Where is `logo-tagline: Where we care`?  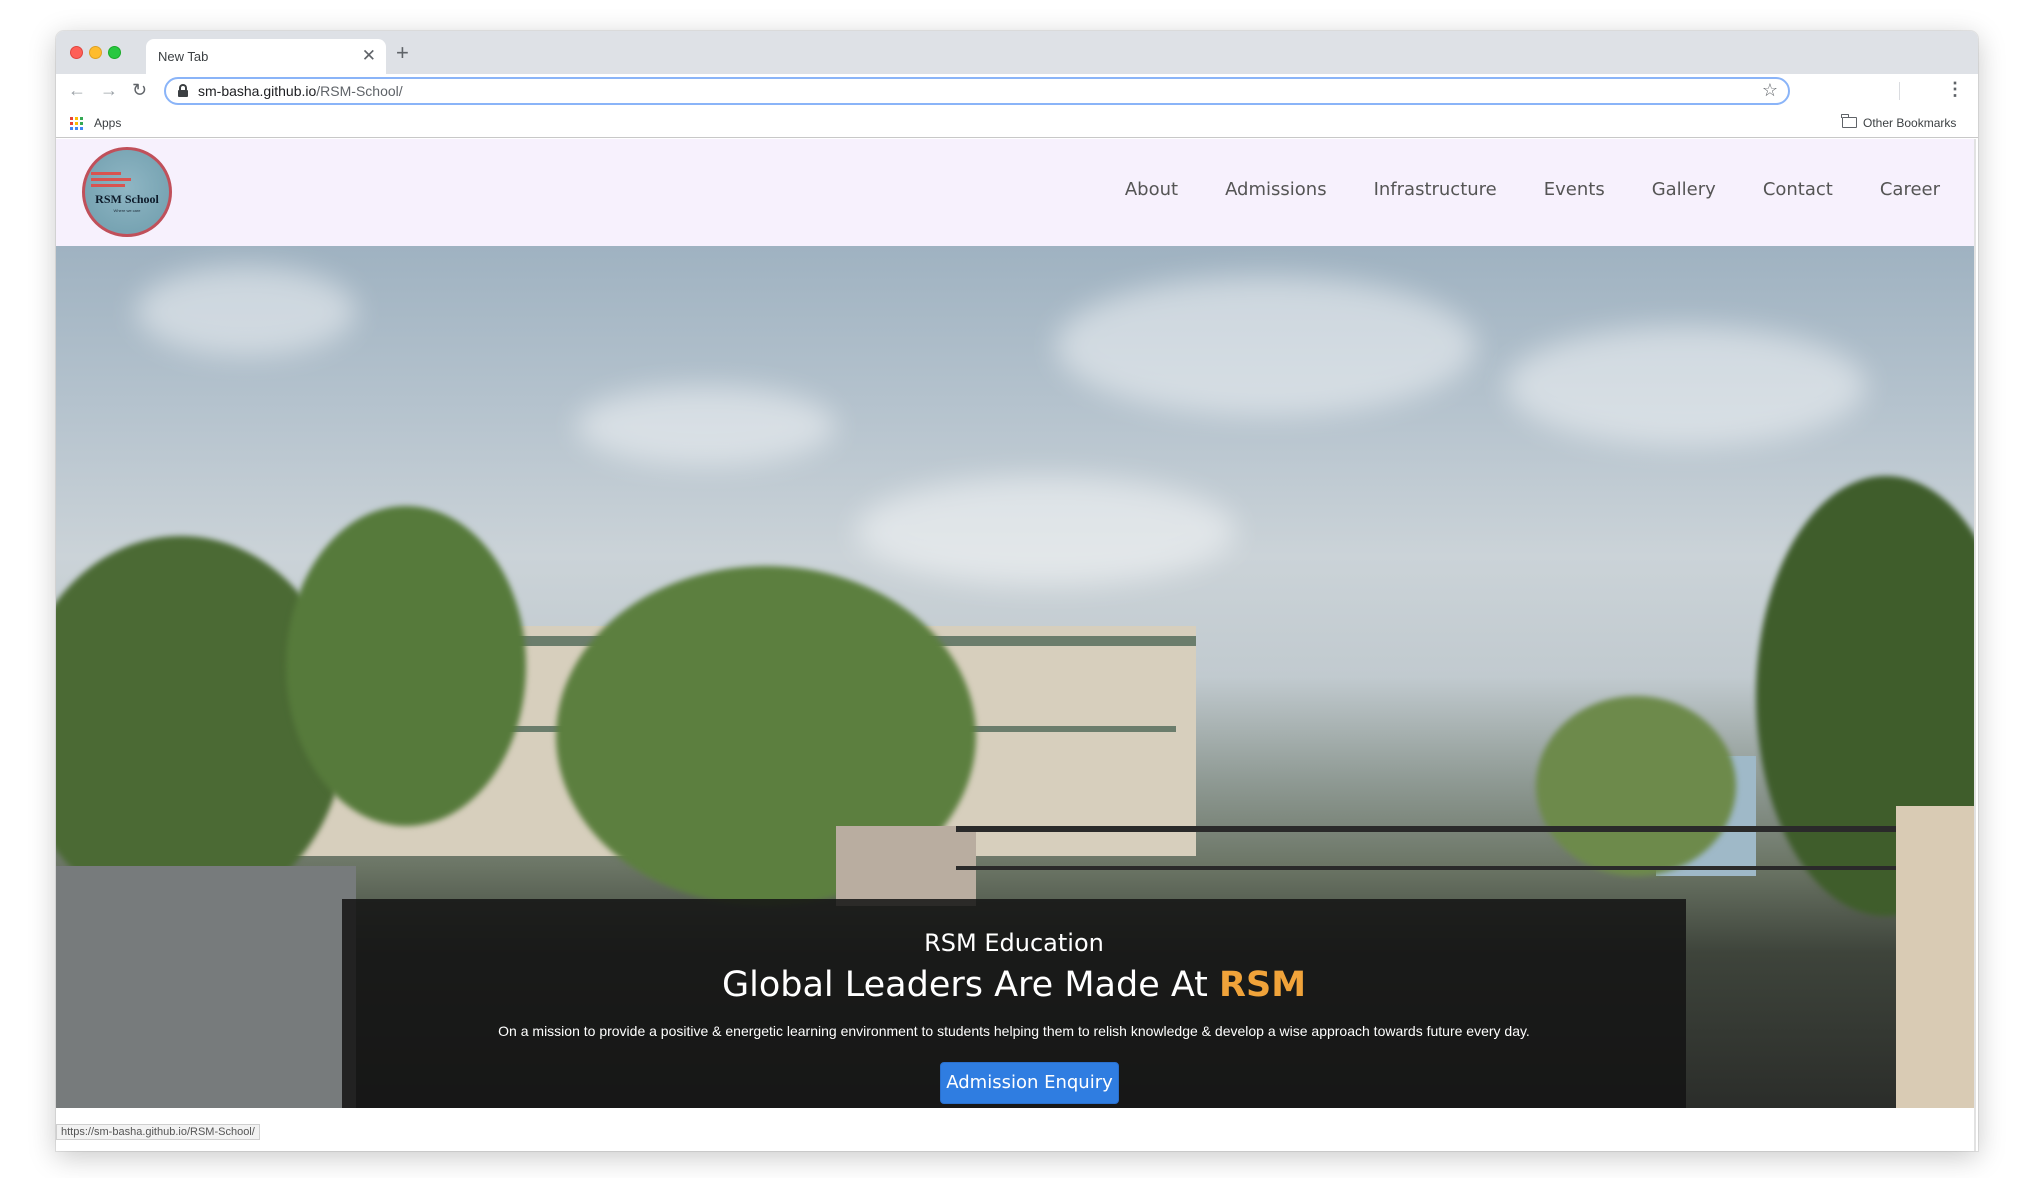 logo-tagline: Where we care is located at coordinates (127, 210).